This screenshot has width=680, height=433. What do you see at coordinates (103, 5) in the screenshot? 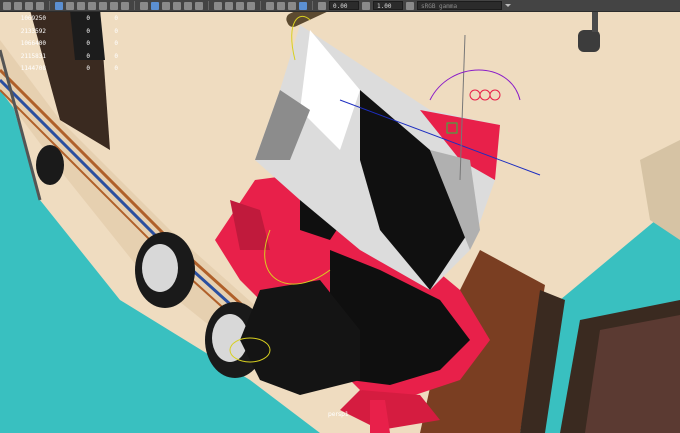
I see `field-chart-icon` at bounding box center [103, 5].